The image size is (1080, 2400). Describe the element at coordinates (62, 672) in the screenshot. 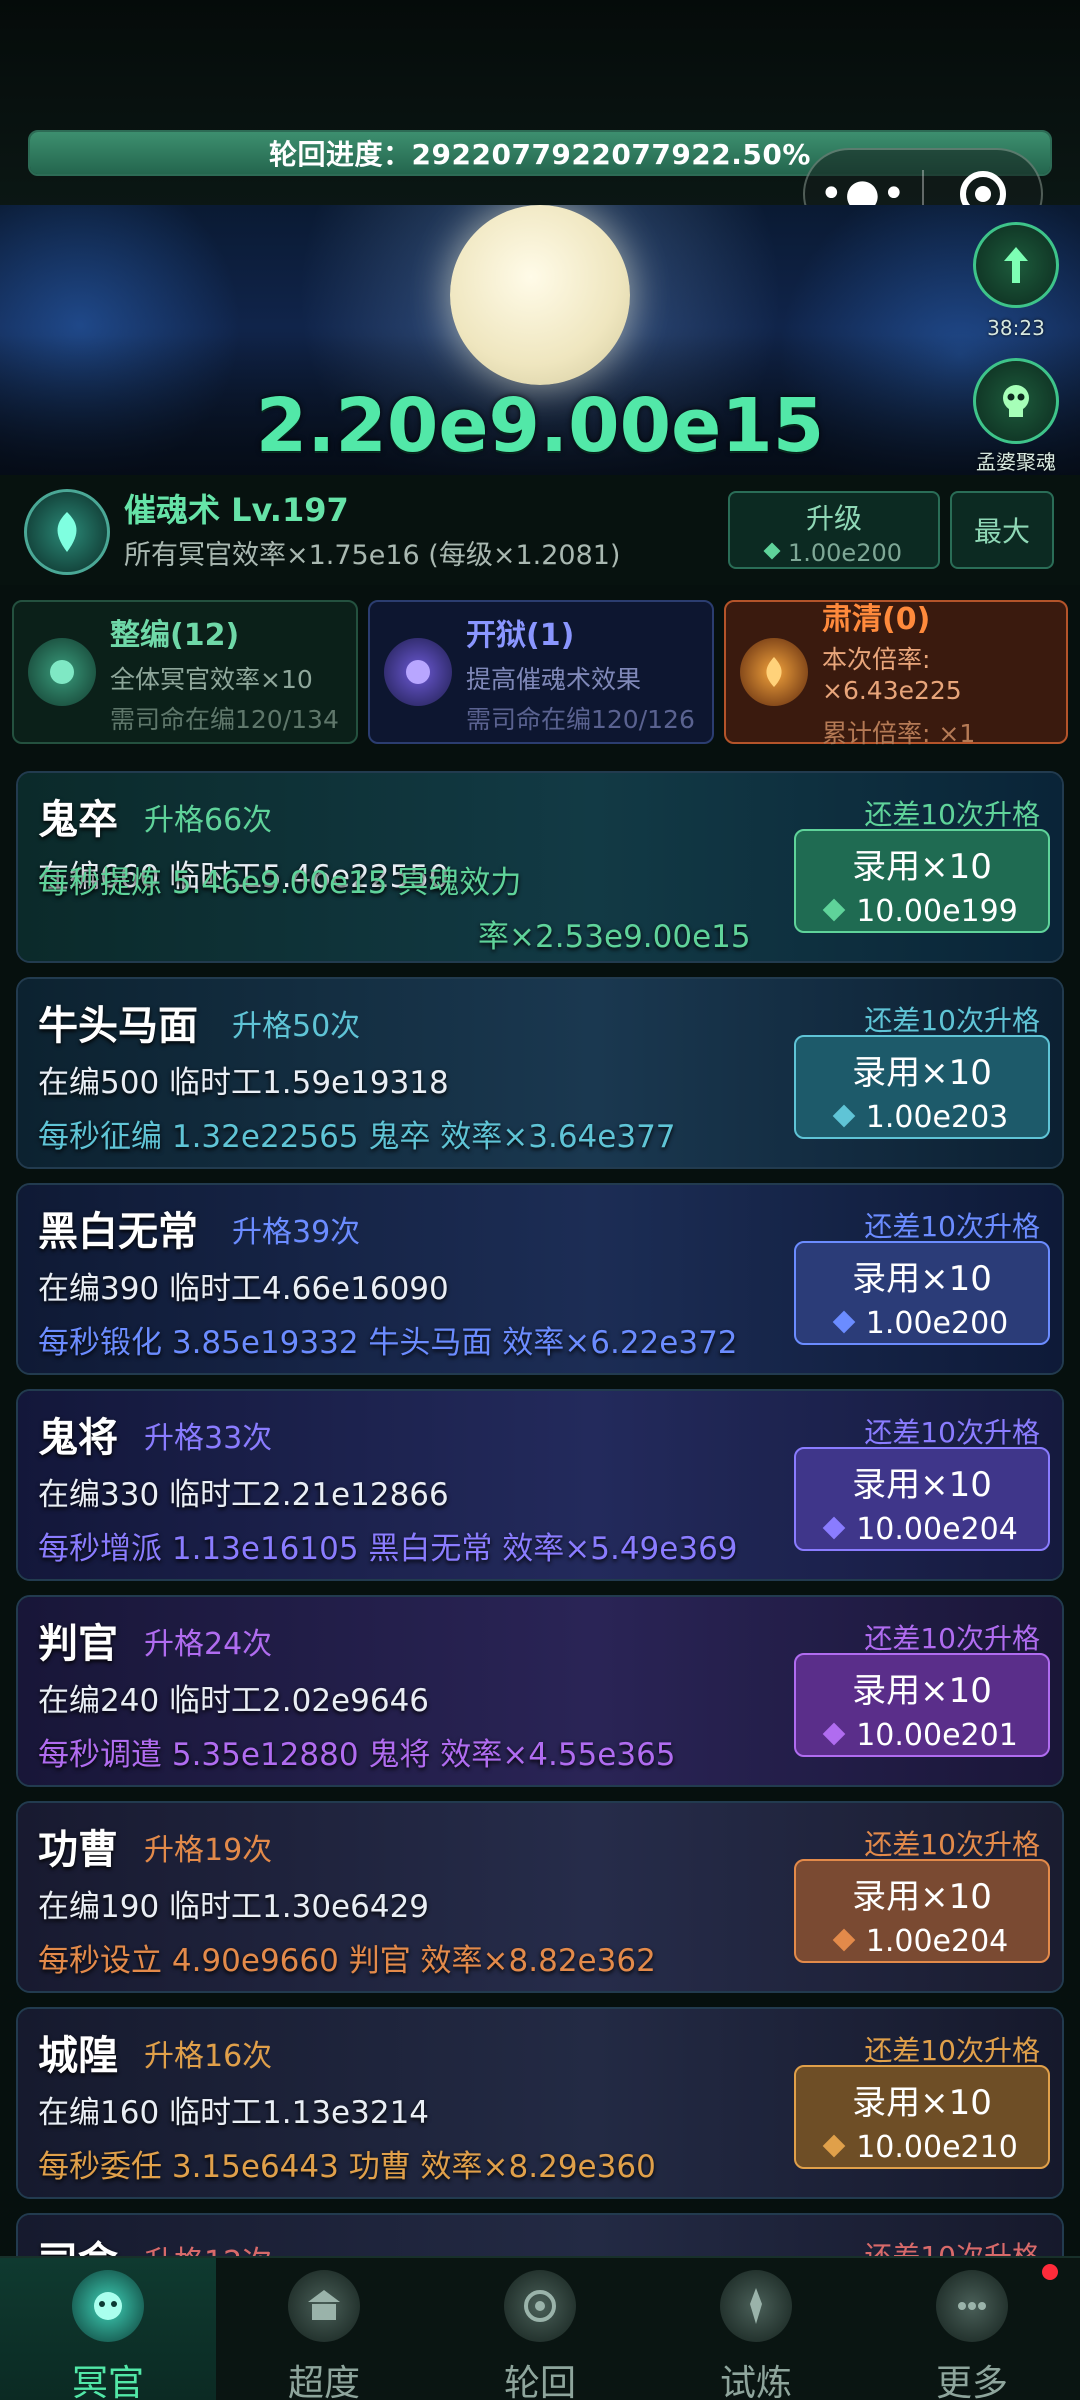

I see `reorganize-icon` at that location.